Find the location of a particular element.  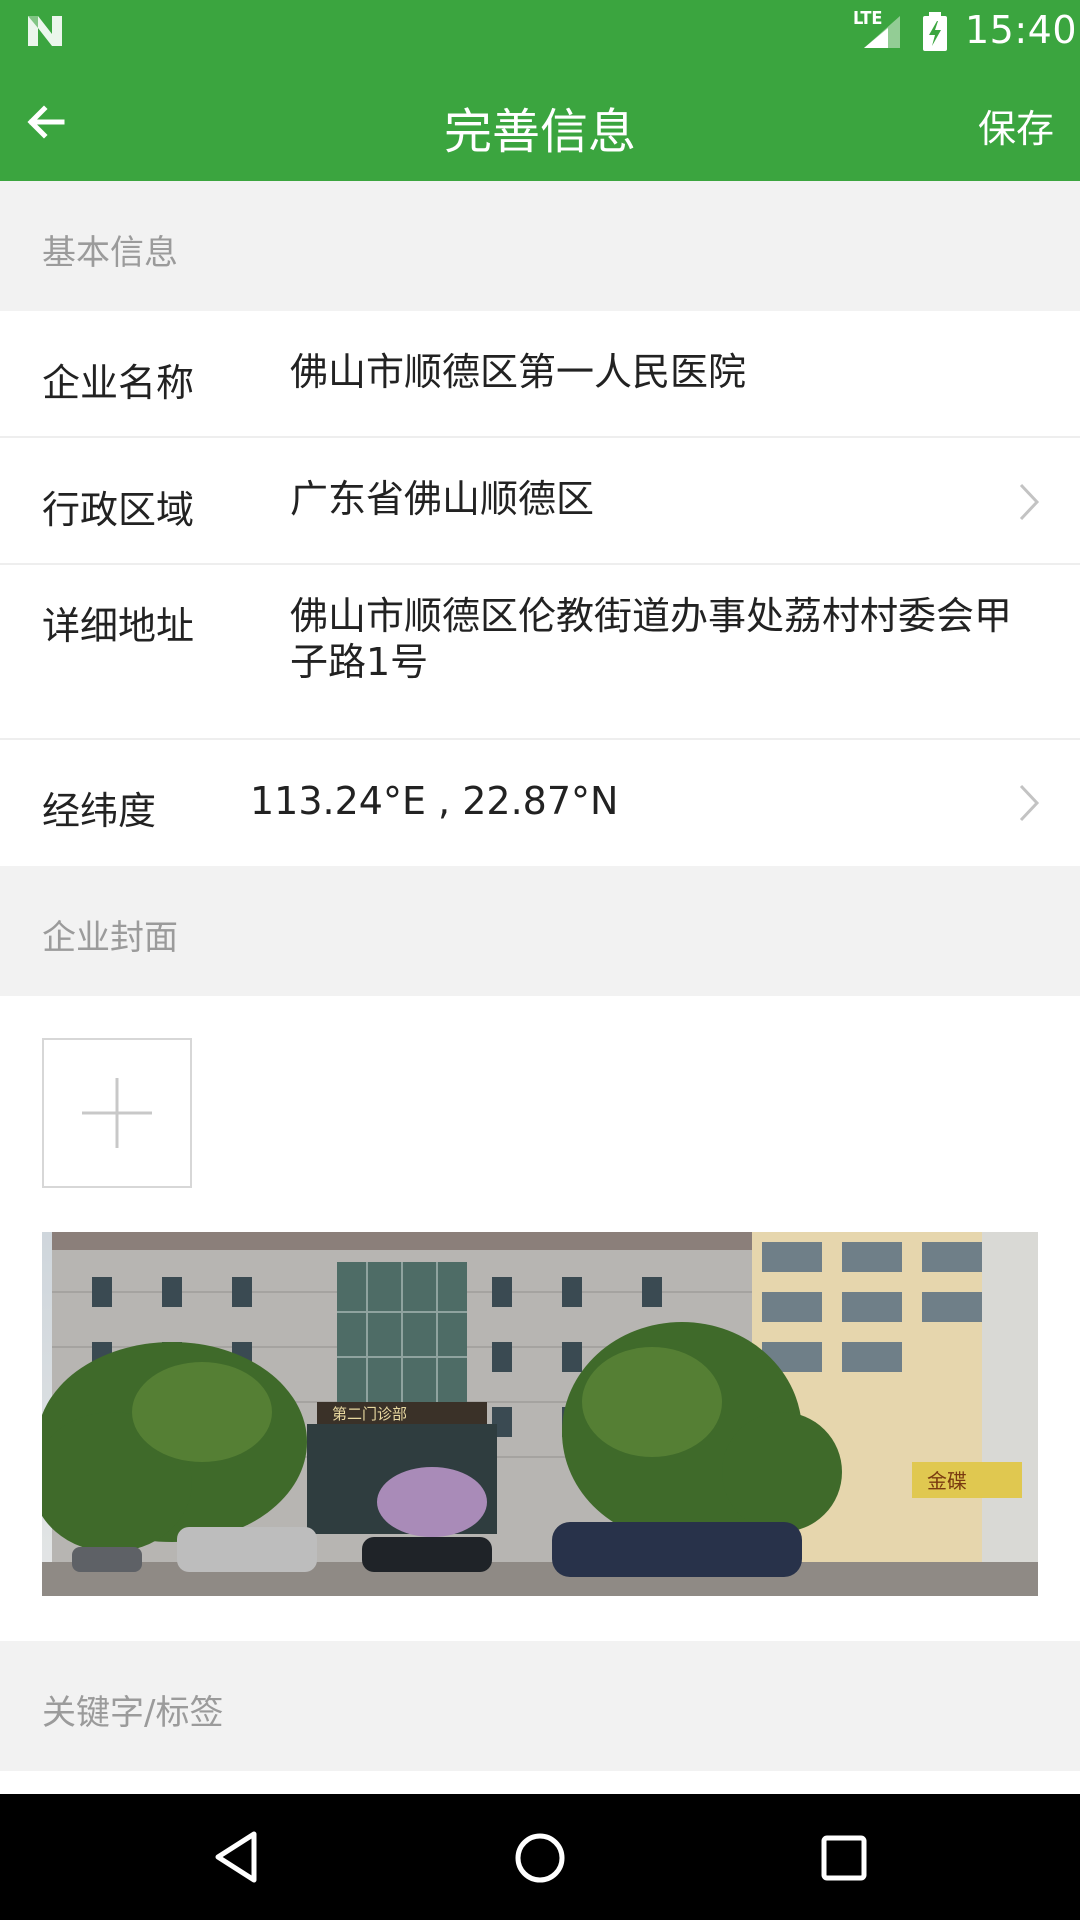

section-title: 关键字/标签 is located at coordinates (133, 1713).